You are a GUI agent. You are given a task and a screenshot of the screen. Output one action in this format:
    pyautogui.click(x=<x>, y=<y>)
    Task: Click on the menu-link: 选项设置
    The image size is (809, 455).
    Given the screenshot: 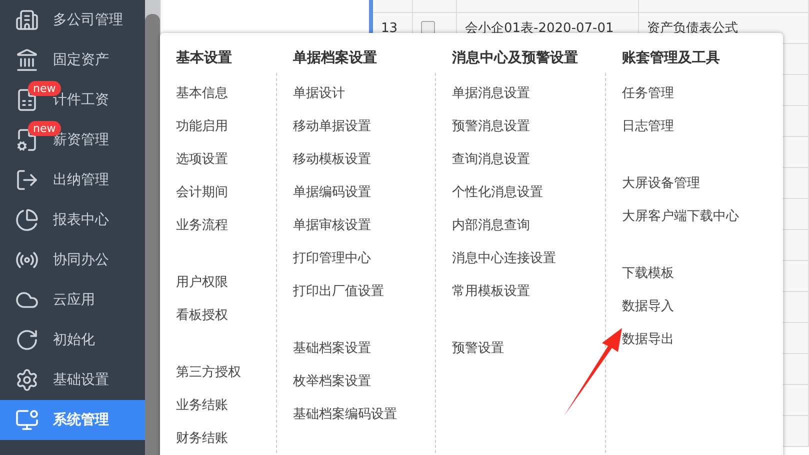 What is the action you would take?
    pyautogui.click(x=202, y=158)
    